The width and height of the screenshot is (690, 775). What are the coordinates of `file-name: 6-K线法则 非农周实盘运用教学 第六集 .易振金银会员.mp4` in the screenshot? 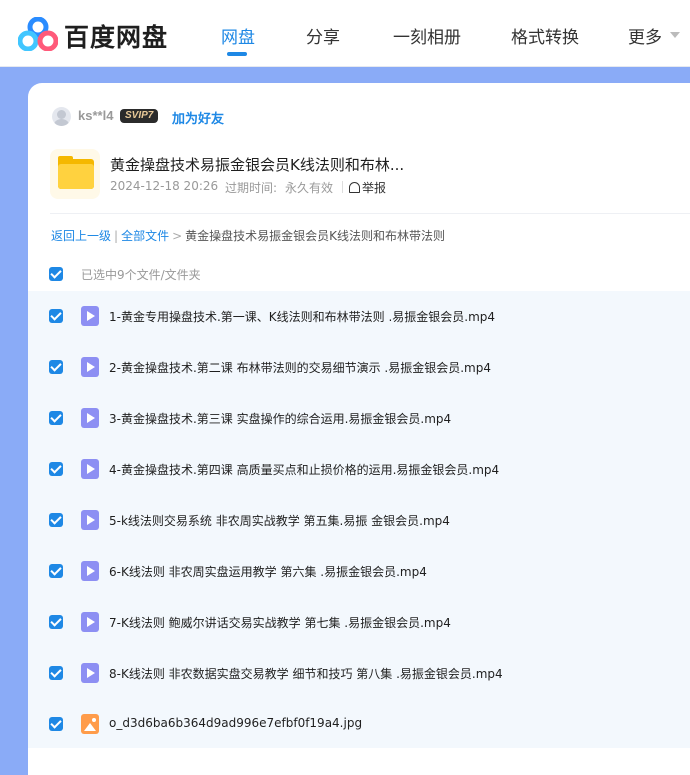 It's located at (268, 571).